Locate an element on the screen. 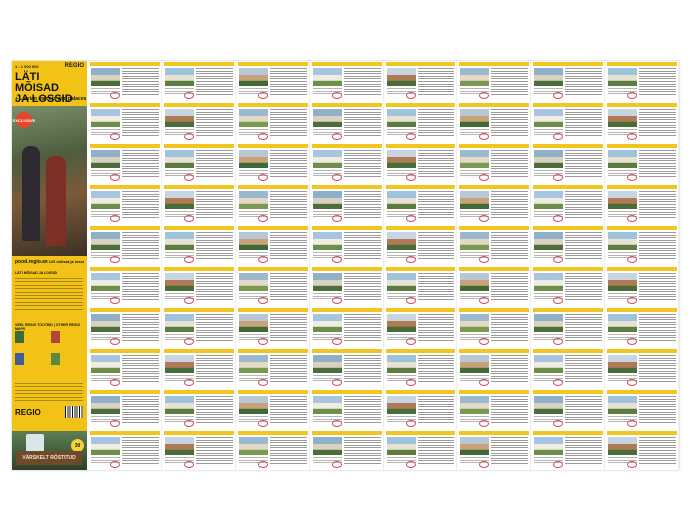 This screenshot has height=512, width=690. cover-footnote is located at coordinates (49, 393).